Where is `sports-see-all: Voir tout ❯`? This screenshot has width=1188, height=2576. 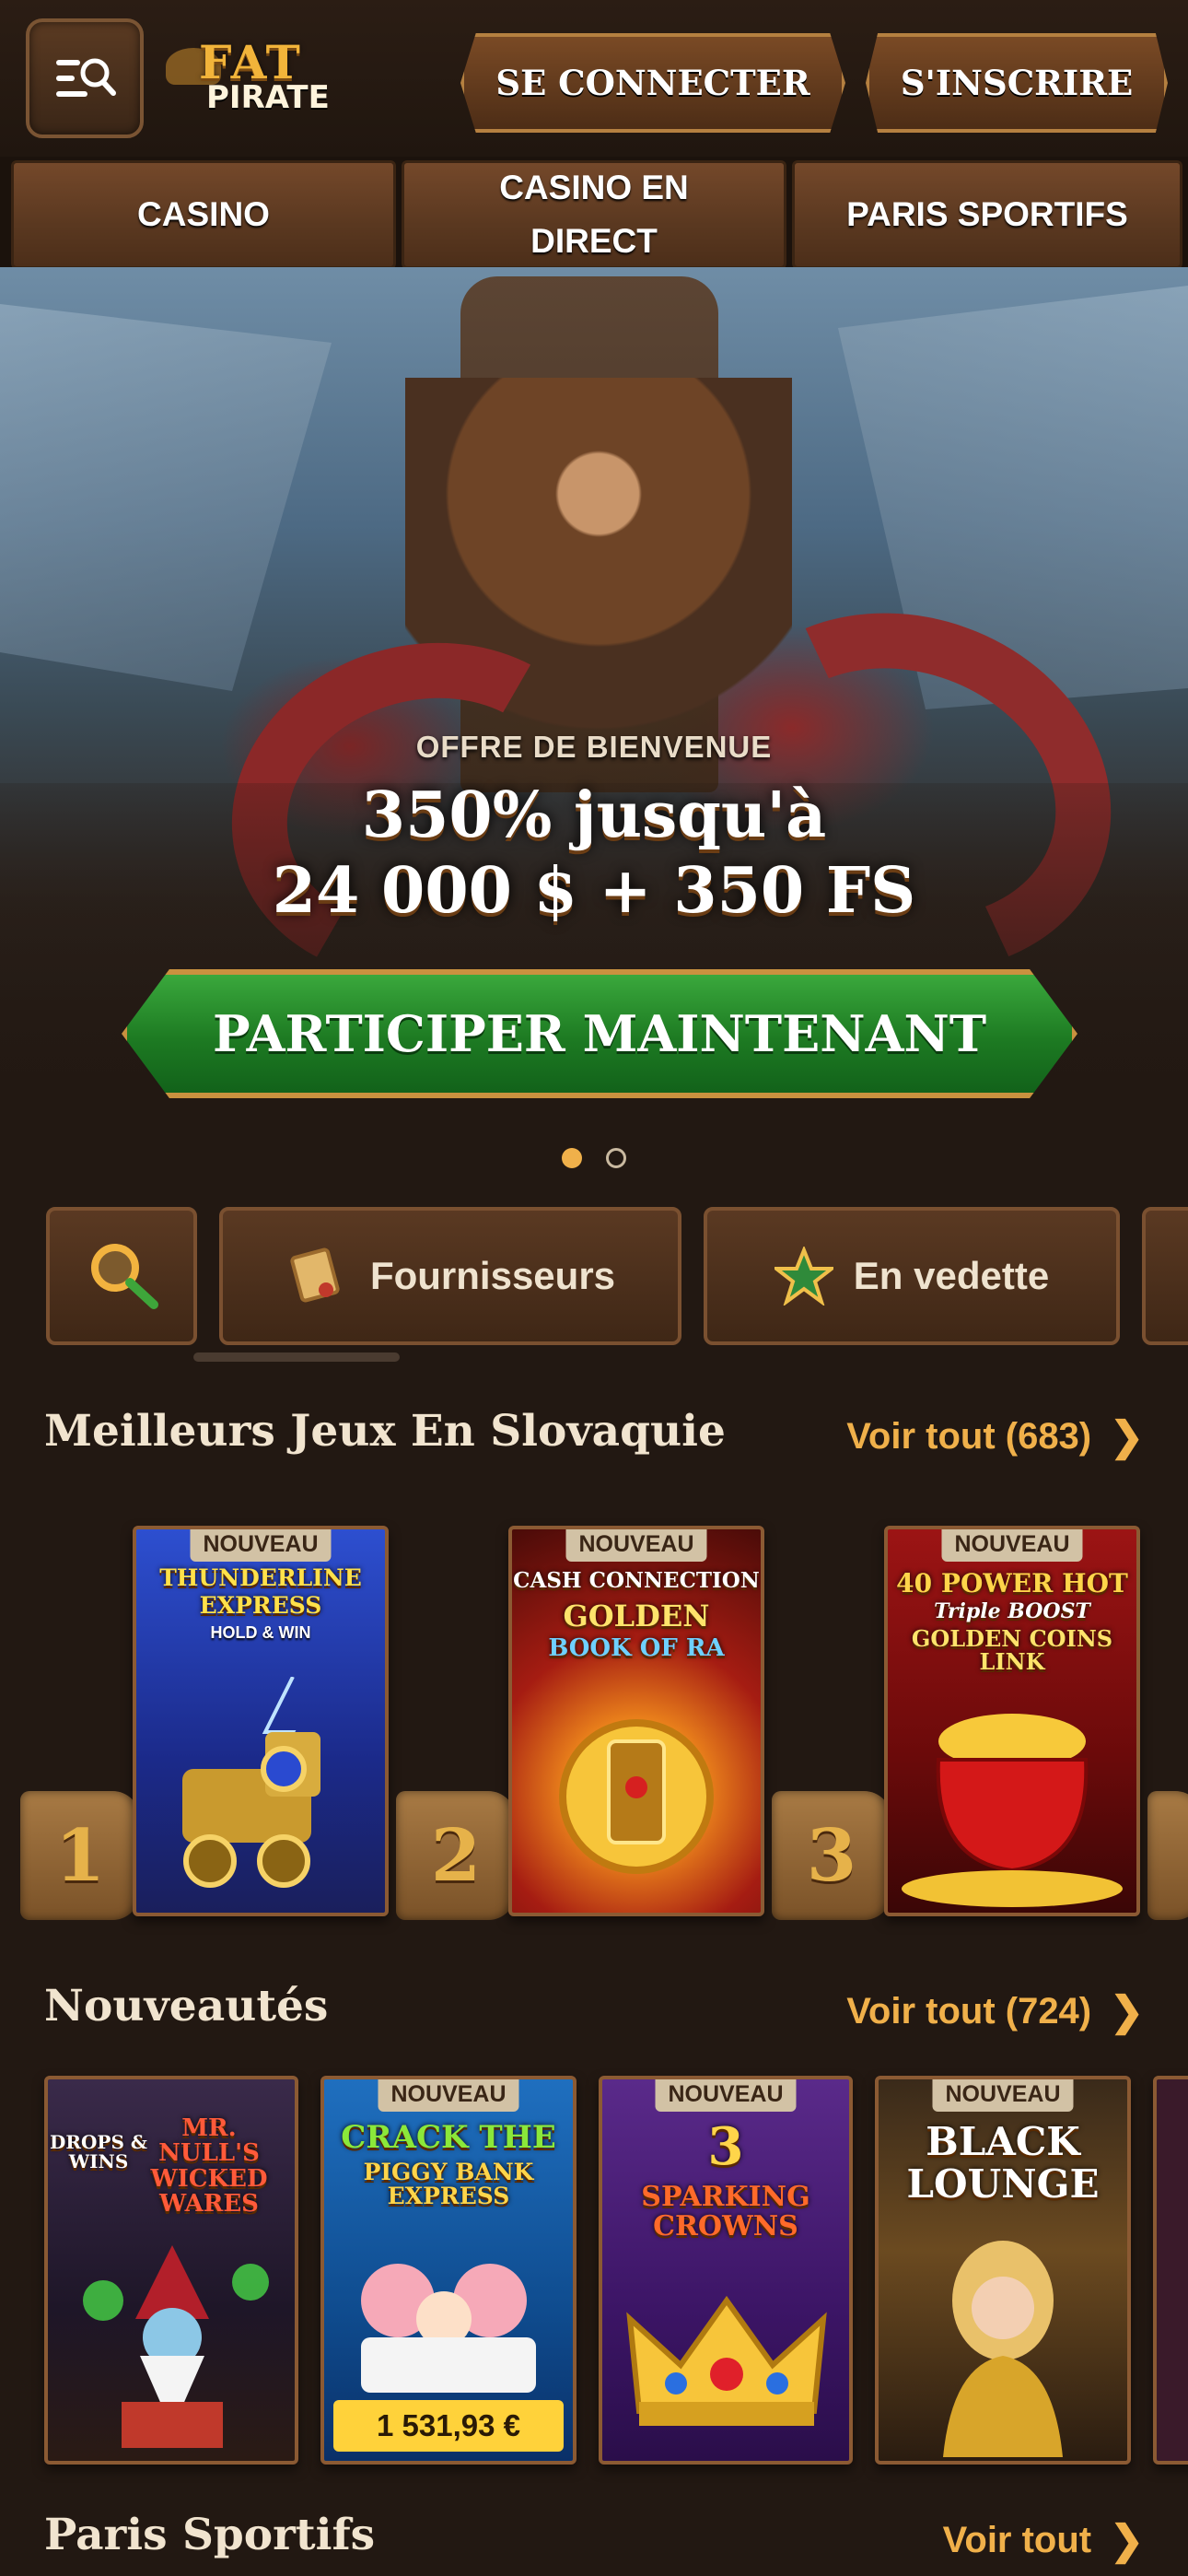 sports-see-all: Voir tout ❯ is located at coordinates (1043, 2540).